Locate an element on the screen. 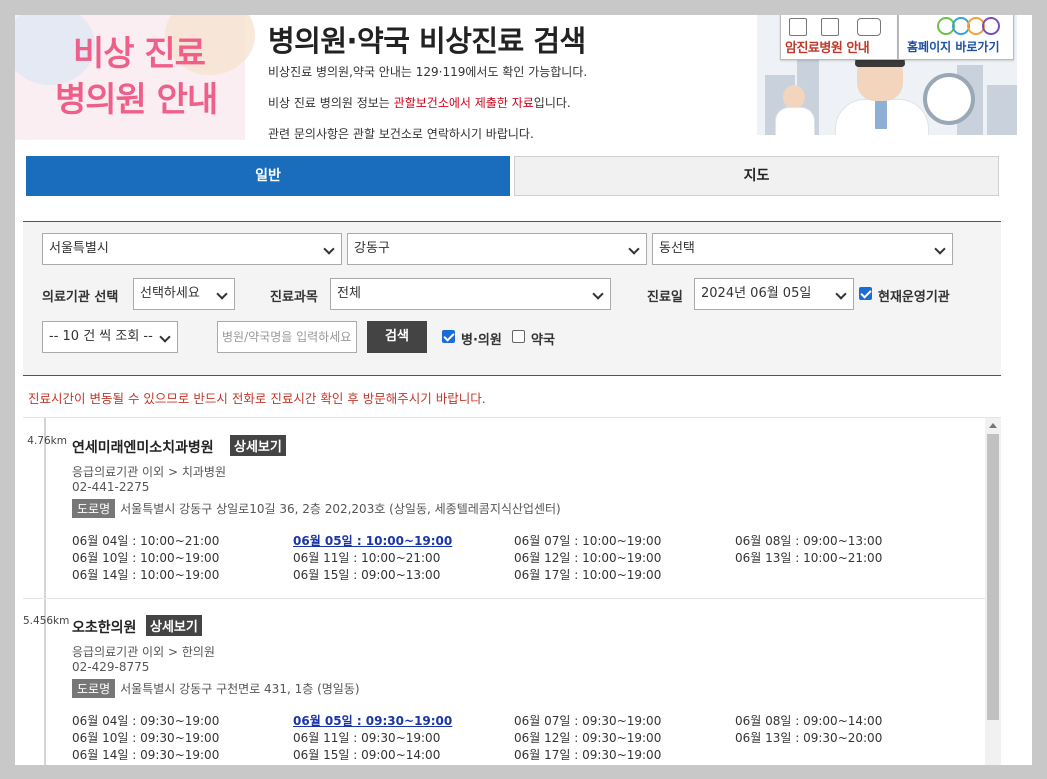 This screenshot has height=779, width=1047. tab-map: 지도 is located at coordinates (756, 176).